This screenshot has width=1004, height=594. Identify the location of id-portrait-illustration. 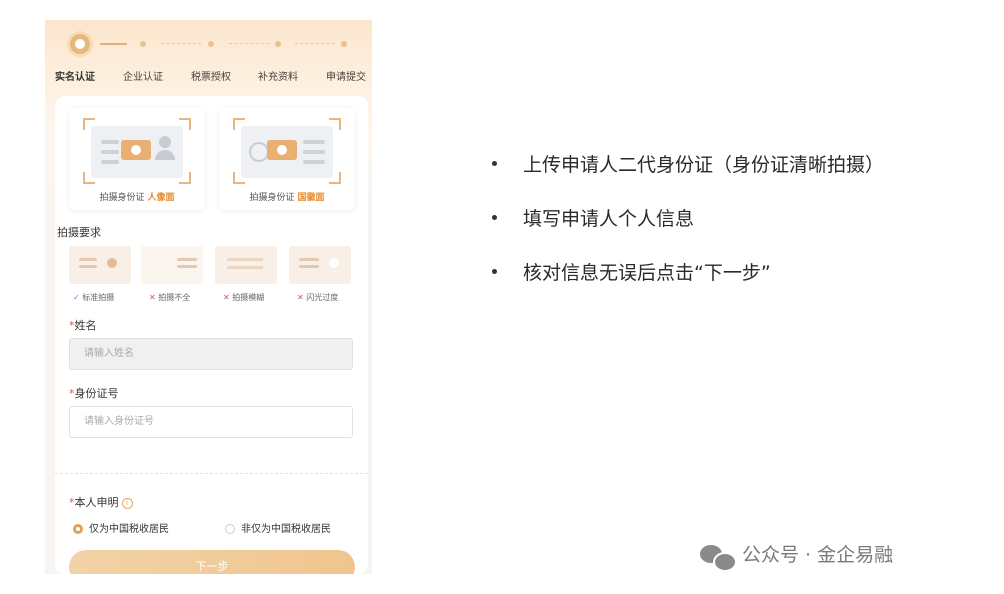
(137, 152).